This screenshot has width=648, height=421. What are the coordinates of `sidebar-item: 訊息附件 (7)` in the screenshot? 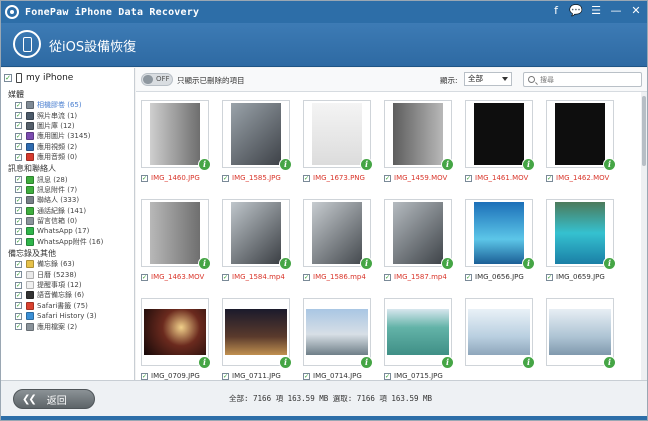 It's located at (67, 190).